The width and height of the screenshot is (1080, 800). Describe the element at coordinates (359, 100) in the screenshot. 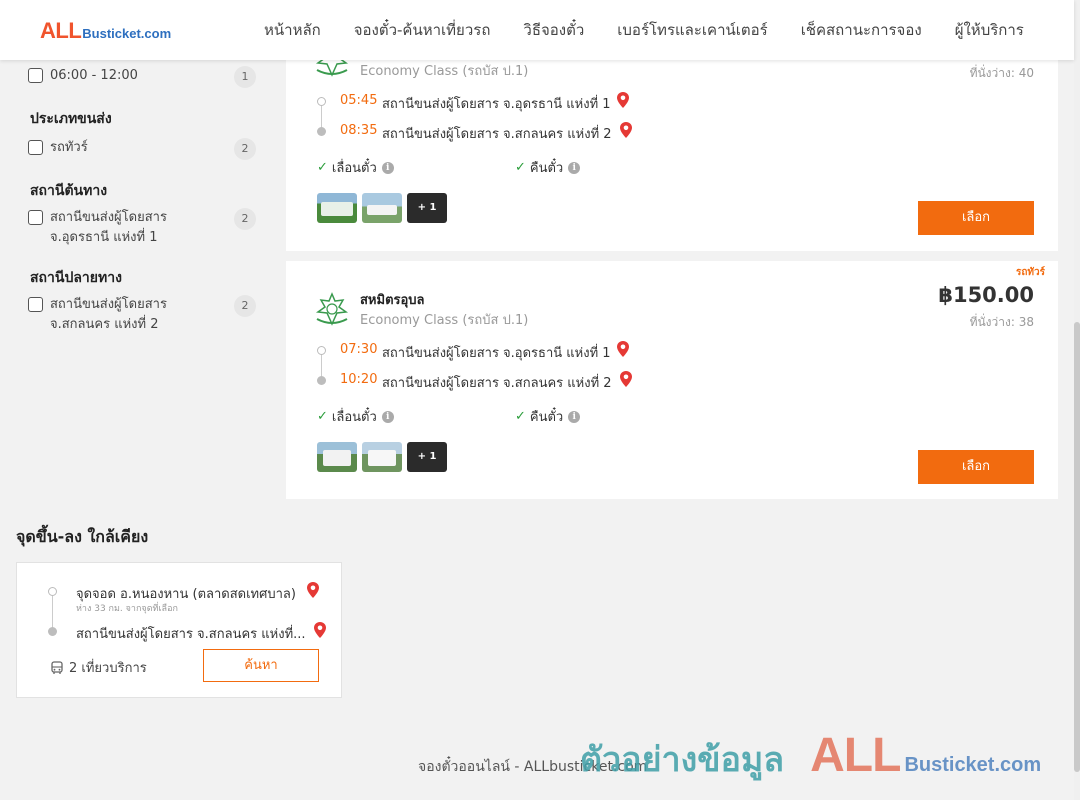

I see `depart-time: 05:45` at that location.